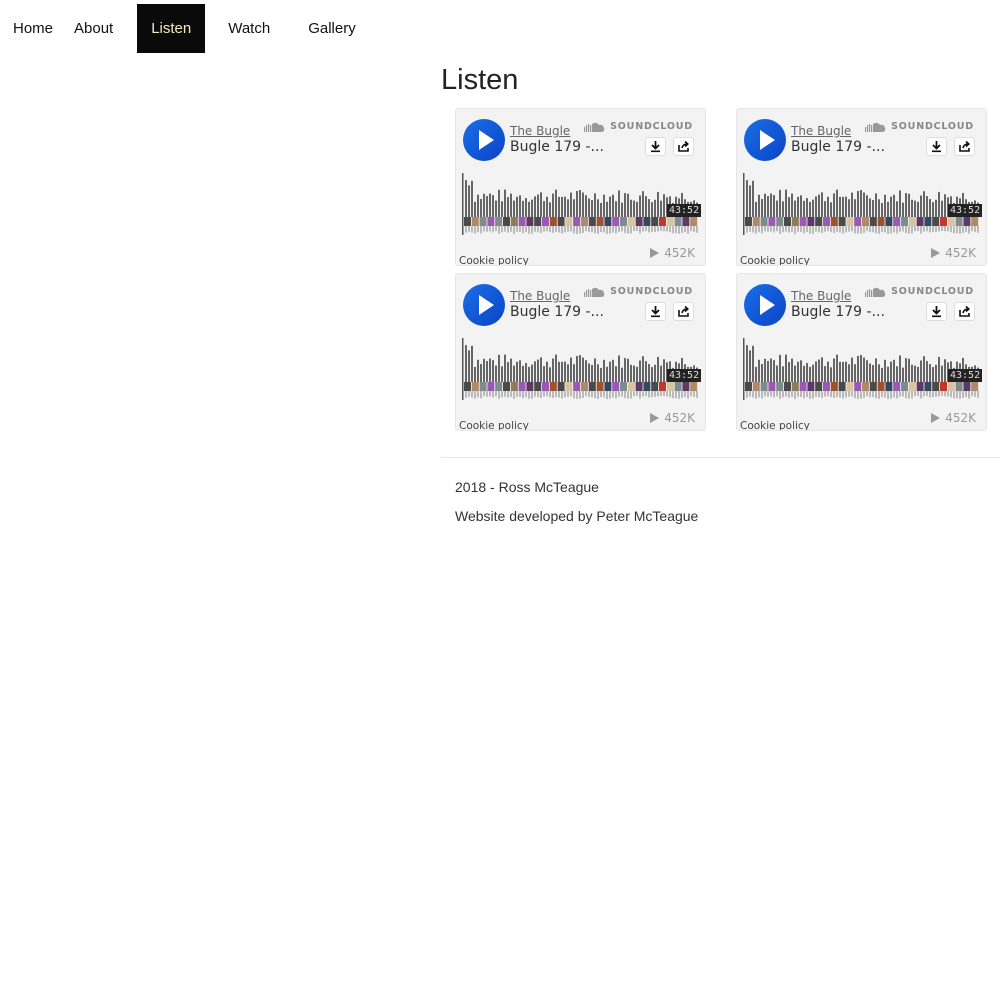 The width and height of the screenshot is (1000, 1000). I want to click on nav-gallery: Gallery, so click(332, 28).